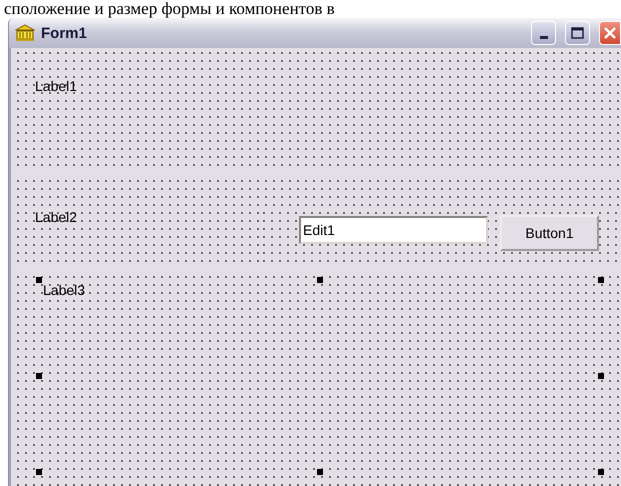 The width and height of the screenshot is (621, 486). What do you see at coordinates (64, 33) in the screenshot?
I see `window-title: Form1` at bounding box center [64, 33].